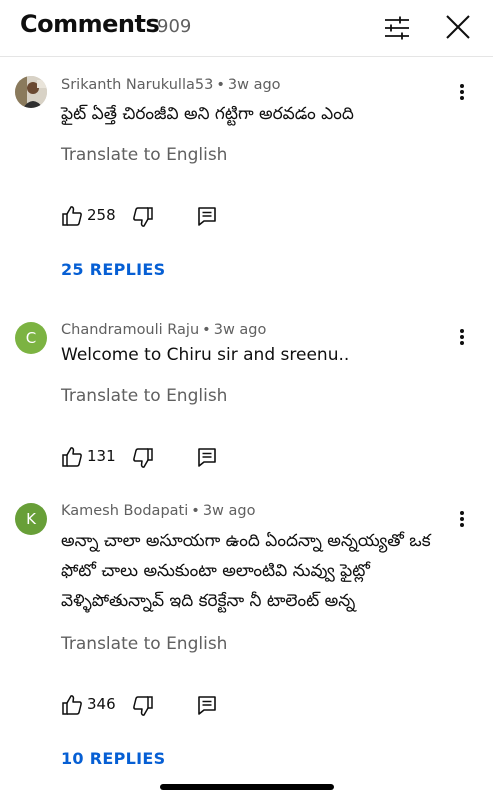 The width and height of the screenshot is (493, 800). I want to click on avatar: C, so click(31, 338).